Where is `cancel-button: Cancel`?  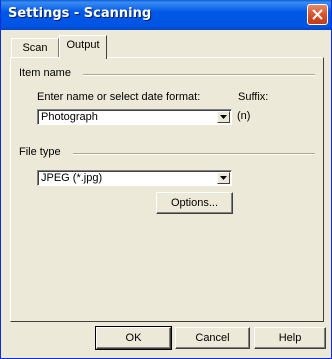 cancel-button: Cancel is located at coordinates (212, 338).